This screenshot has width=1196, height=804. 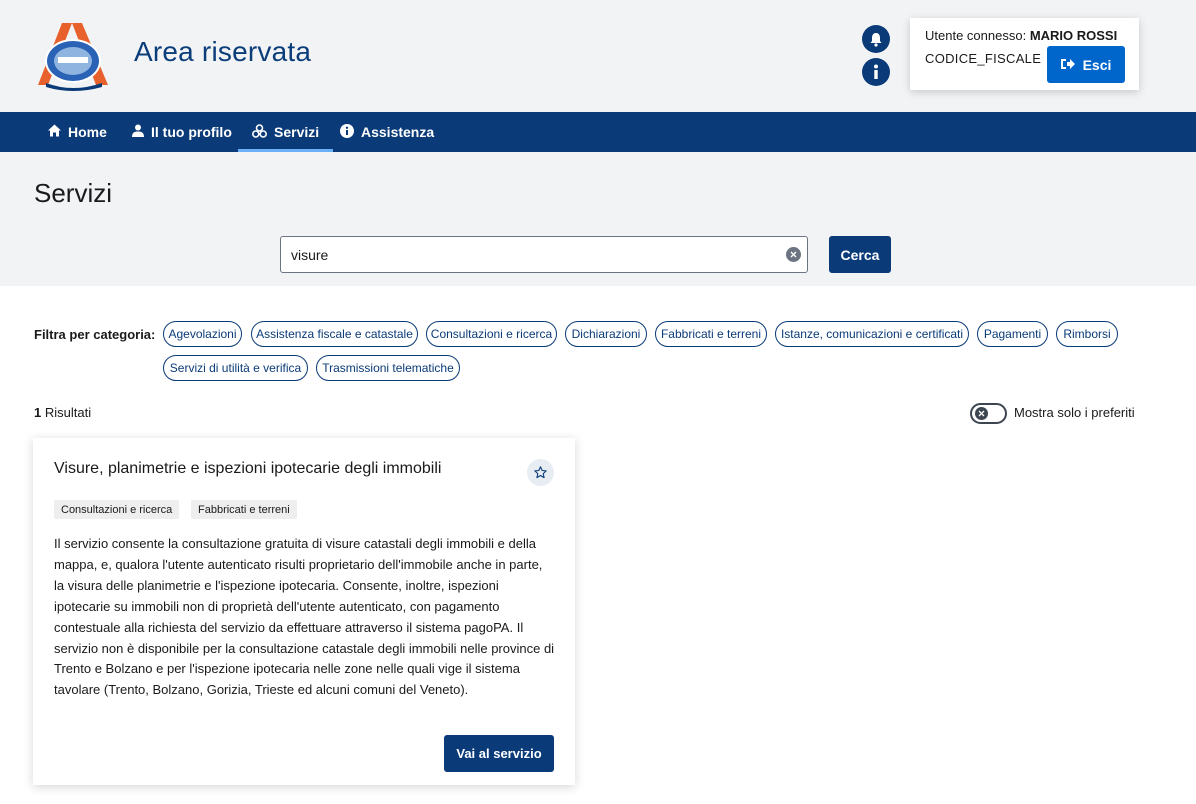 What do you see at coordinates (1073, 35) in the screenshot?
I see `user-name: MARIO ROSSI` at bounding box center [1073, 35].